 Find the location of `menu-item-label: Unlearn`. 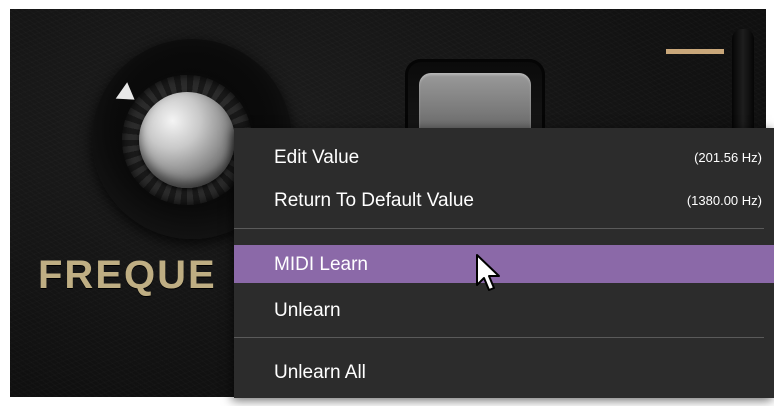

menu-item-label: Unlearn is located at coordinates (307, 310).